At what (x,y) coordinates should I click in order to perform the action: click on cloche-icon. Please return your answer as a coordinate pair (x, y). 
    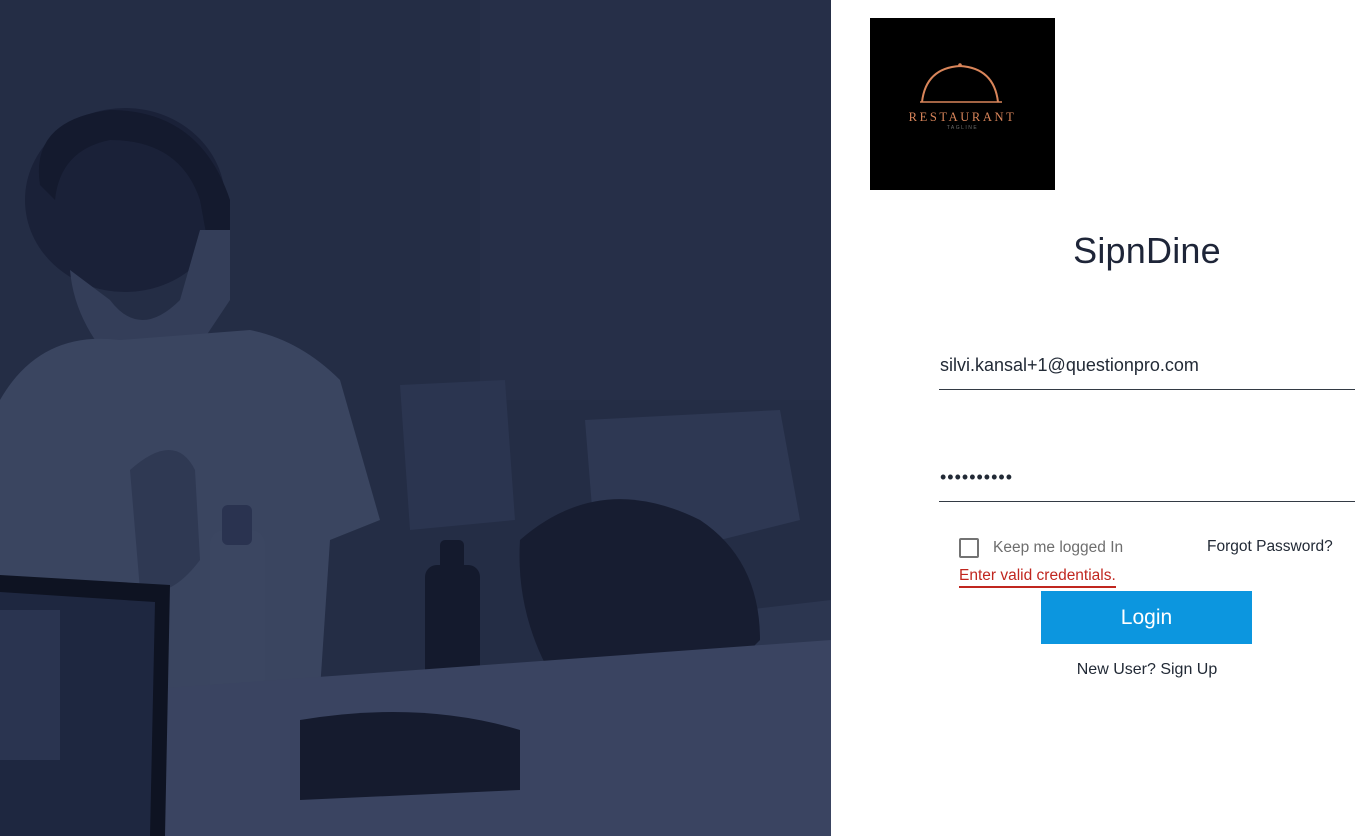
    Looking at the image, I should click on (961, 83).